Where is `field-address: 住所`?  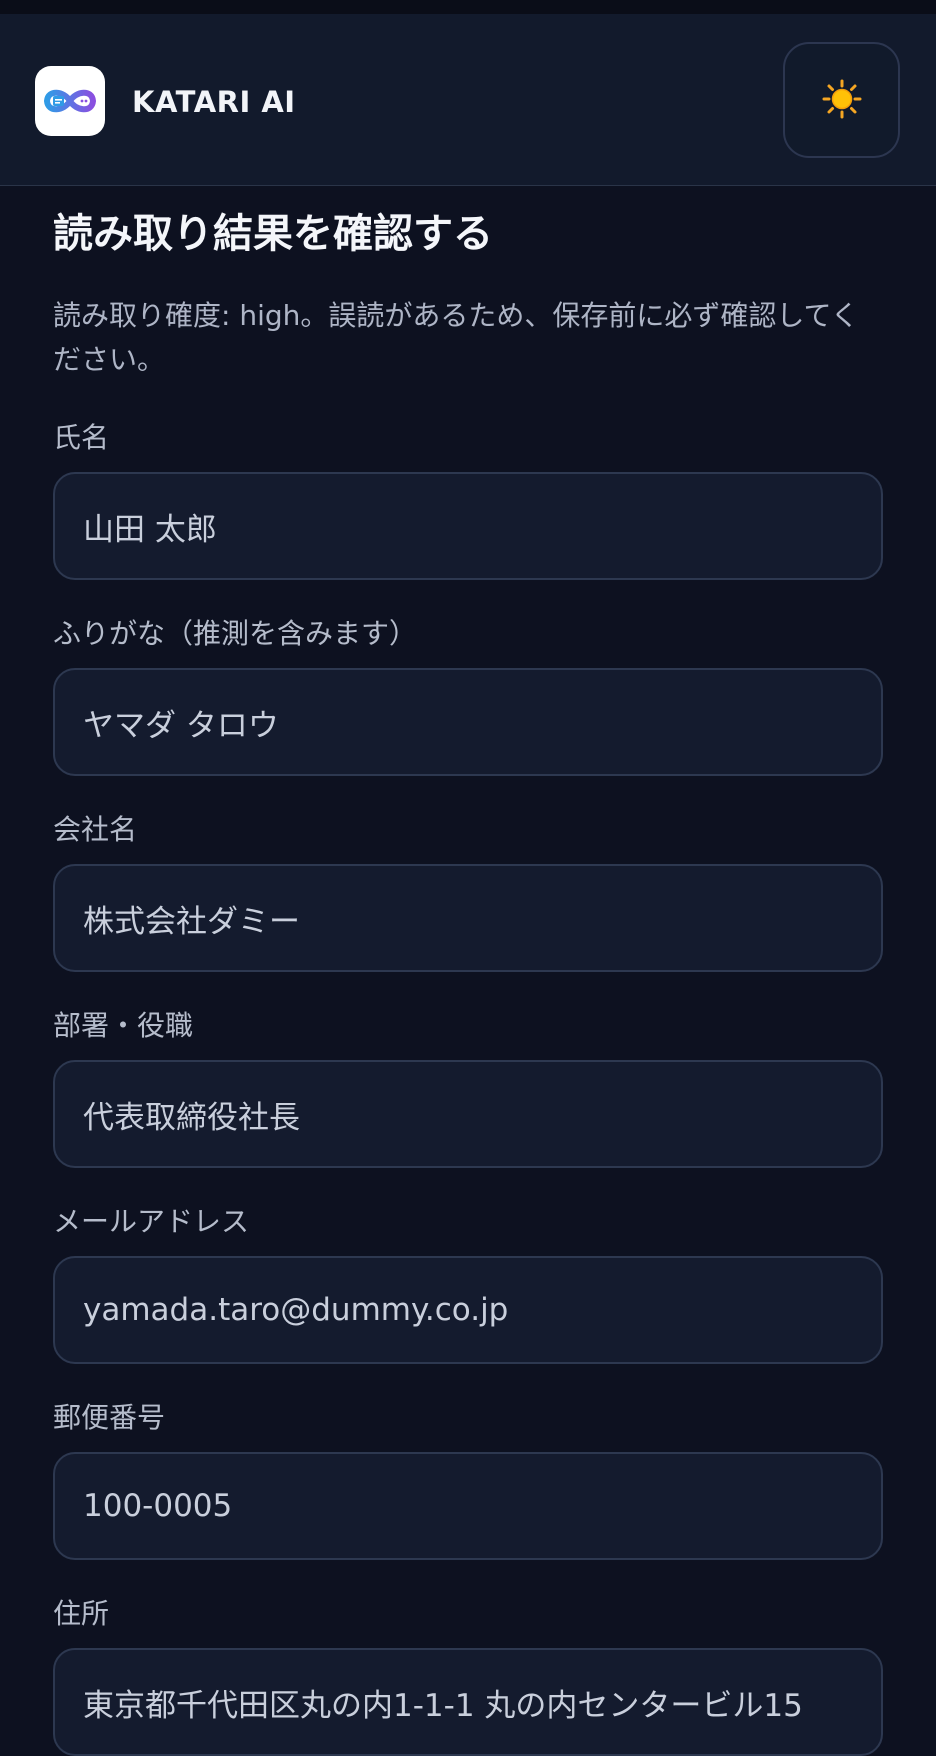 field-address: 住所 is located at coordinates (468, 1676).